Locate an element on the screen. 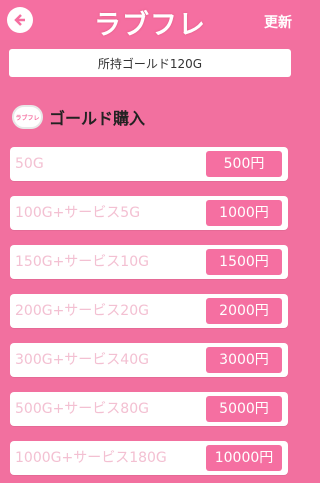  package-label: 500G+サービス80G is located at coordinates (82, 409).